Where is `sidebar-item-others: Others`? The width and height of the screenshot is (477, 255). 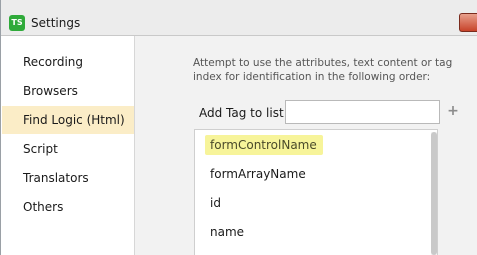
sidebar-item-others: Others is located at coordinates (68, 207).